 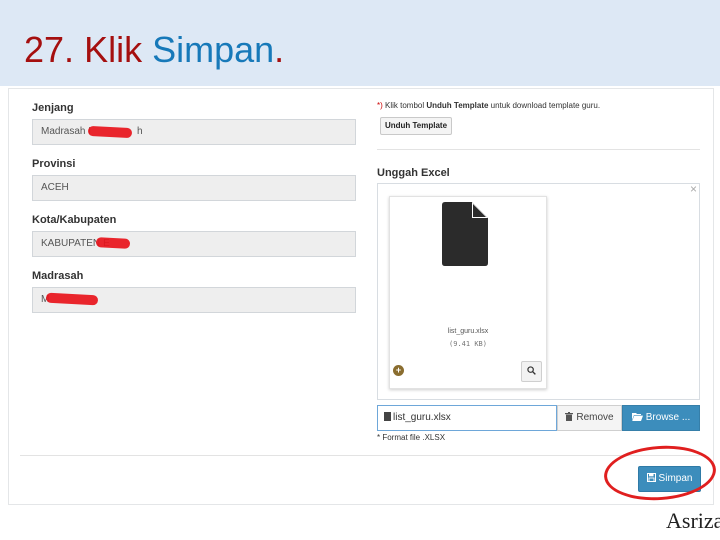 I want to click on author-credit: Asrizal, so click(x=693, y=520).